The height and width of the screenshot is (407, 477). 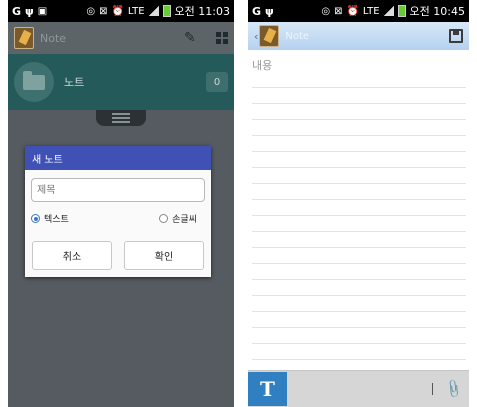 I want to click on radio-handwriting-option: 손글씨, so click(x=178, y=218).